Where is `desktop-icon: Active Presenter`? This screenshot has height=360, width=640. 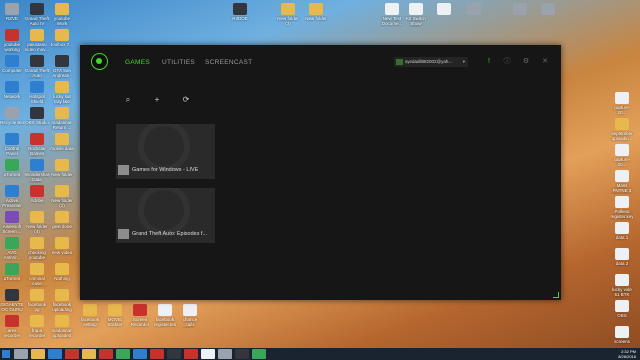 desktop-icon: Active Presenter is located at coordinates (12, 197).